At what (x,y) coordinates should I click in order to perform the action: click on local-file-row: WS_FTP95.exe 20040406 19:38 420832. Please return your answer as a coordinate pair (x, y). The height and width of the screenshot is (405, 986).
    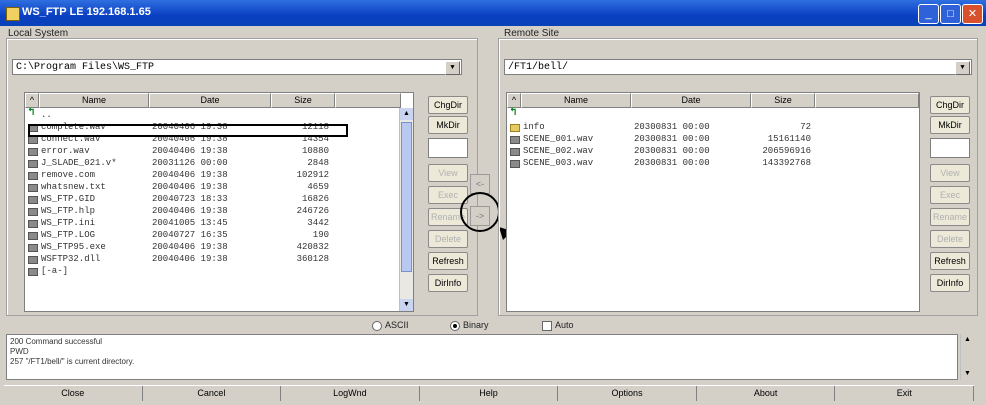
    Looking at the image, I should click on (205, 247).